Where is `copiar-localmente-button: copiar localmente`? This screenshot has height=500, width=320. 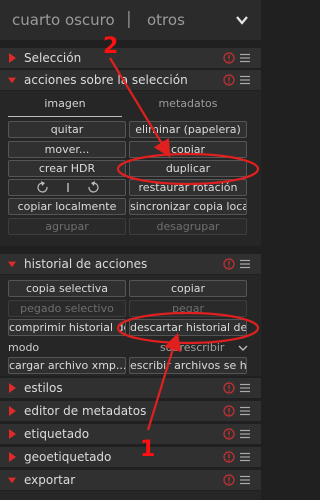
copiar-localmente-button: copiar localmente is located at coordinates (67, 206).